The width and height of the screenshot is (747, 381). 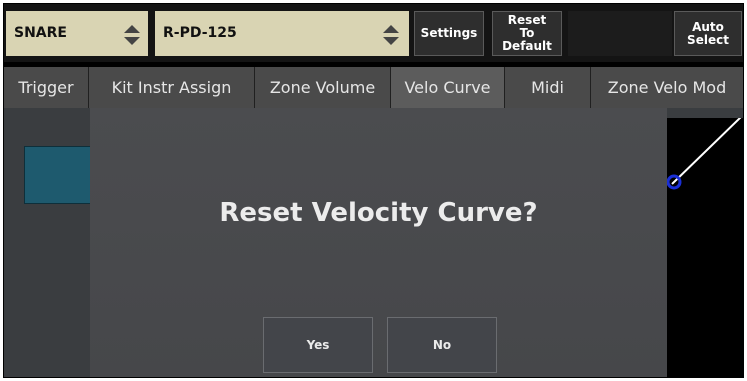 I want to click on tab-trigger: Trigger, so click(x=46, y=87).